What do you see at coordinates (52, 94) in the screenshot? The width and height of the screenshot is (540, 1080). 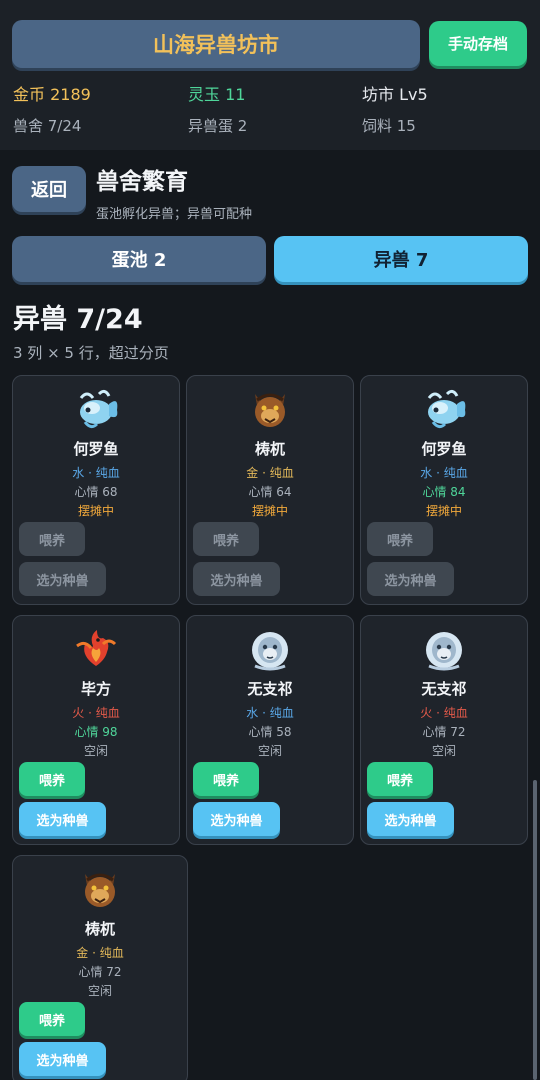 I see `gold-stat: 金币 2189` at bounding box center [52, 94].